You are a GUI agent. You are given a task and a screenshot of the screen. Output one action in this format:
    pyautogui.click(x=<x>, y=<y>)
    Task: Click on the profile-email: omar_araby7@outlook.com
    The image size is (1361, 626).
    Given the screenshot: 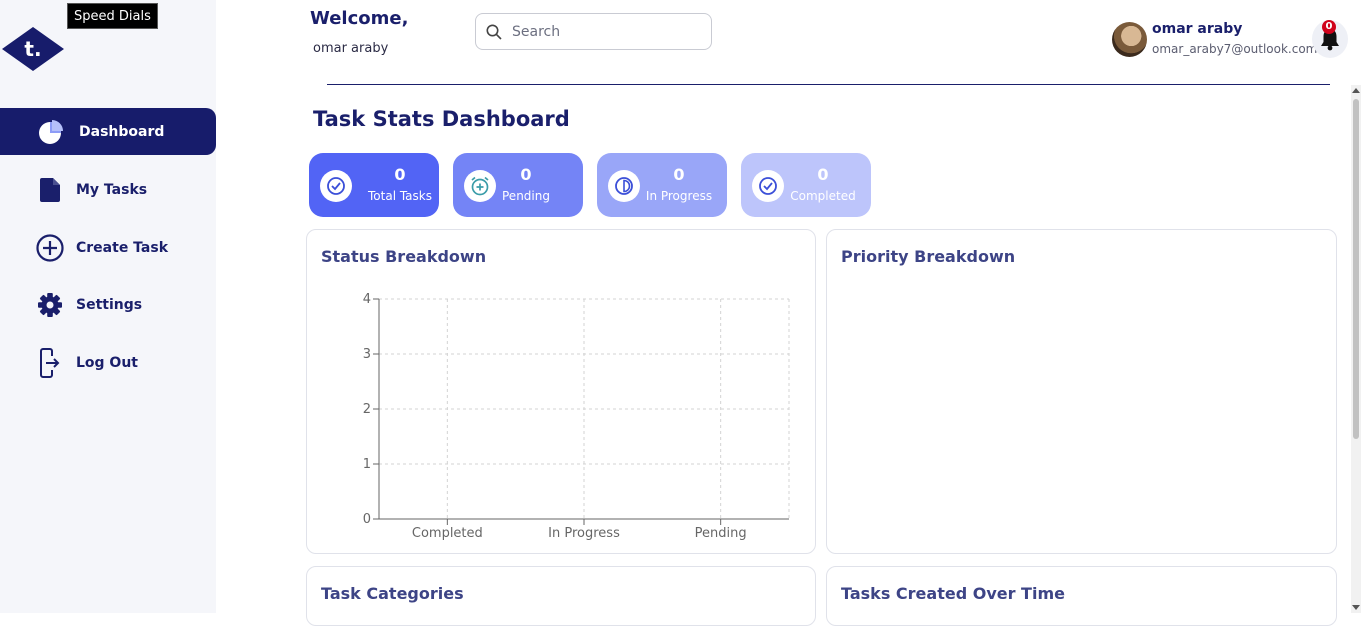 What is the action you would take?
    pyautogui.click(x=1235, y=49)
    